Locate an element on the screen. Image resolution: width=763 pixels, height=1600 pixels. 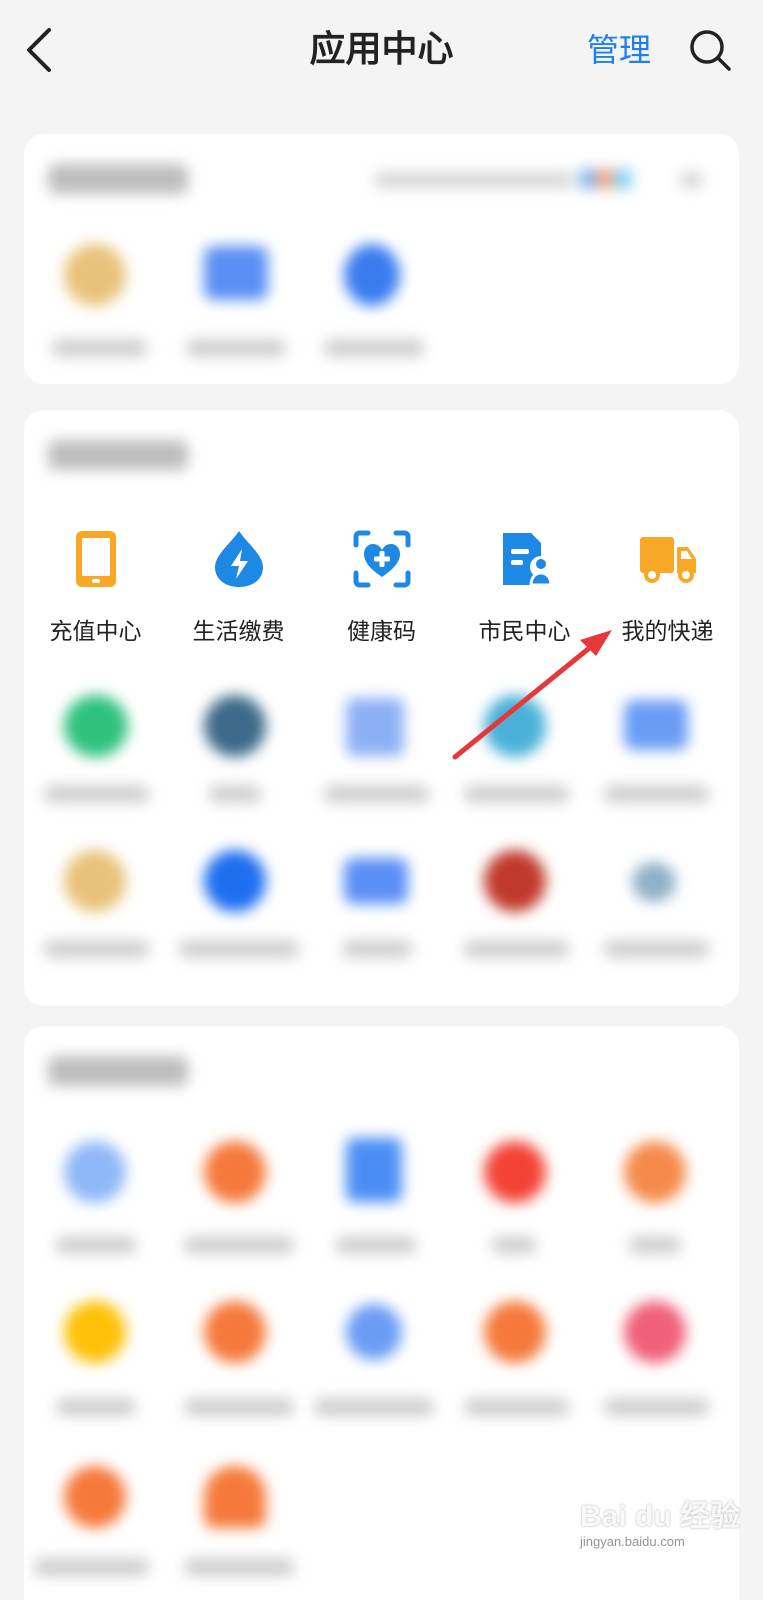
app-label: 健康码 is located at coordinates (381, 632).